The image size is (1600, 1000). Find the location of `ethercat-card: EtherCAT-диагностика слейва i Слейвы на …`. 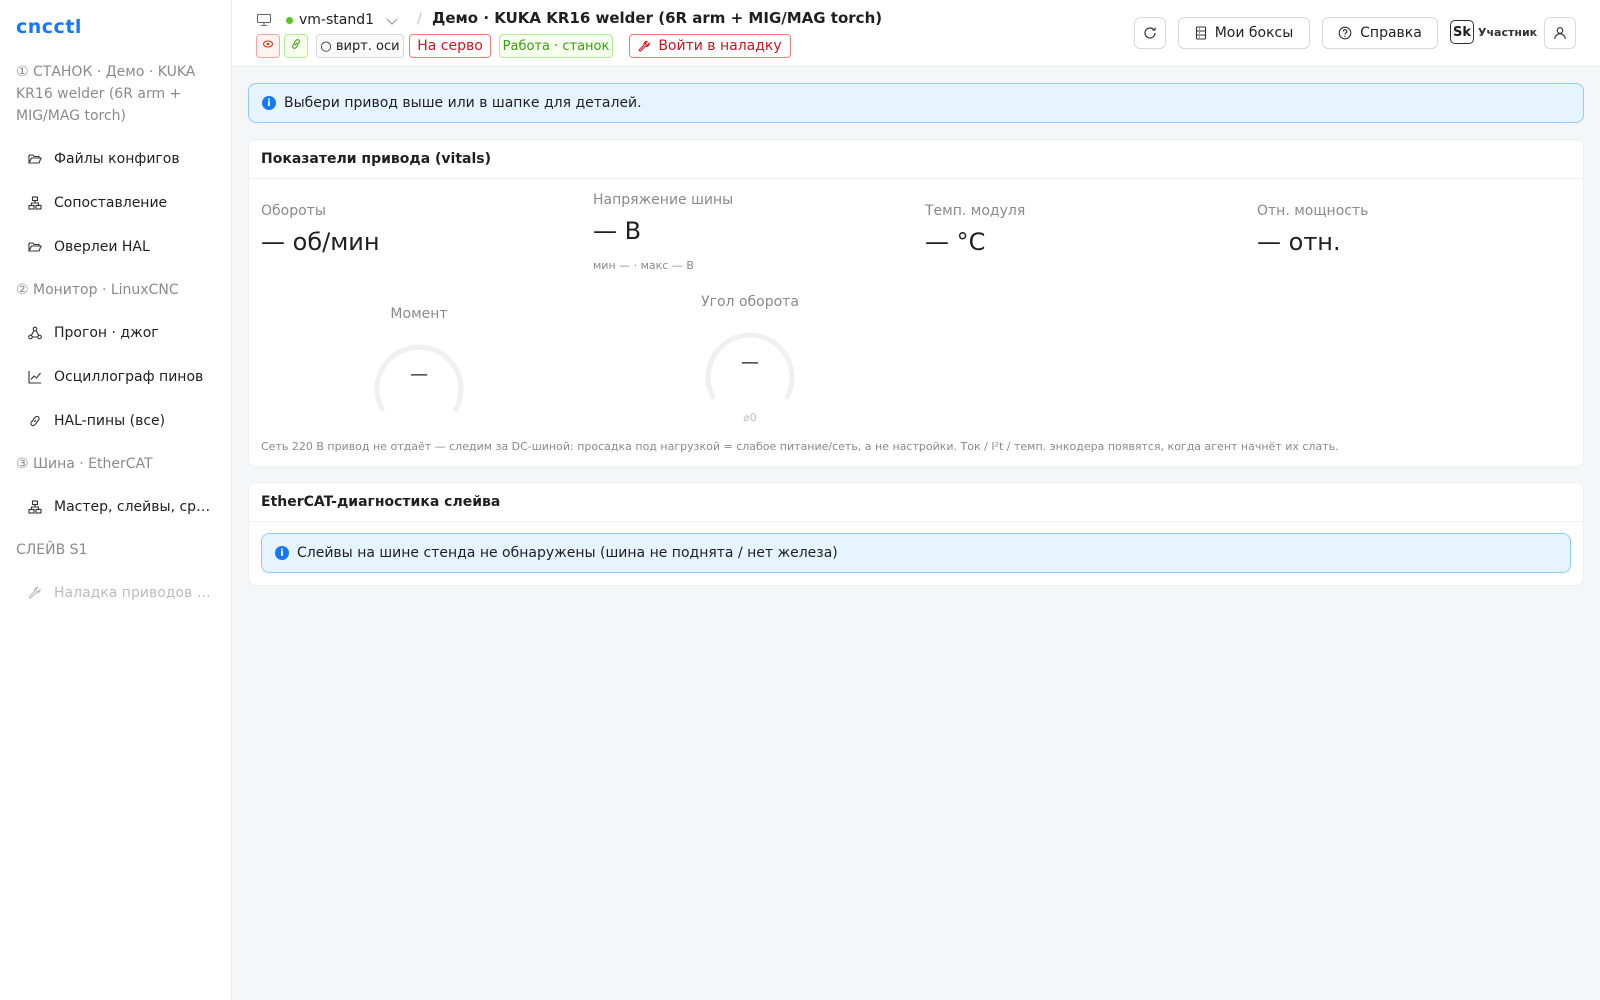

ethercat-card: EtherCAT-диагностика слейва i Слейвы на … is located at coordinates (916, 534).